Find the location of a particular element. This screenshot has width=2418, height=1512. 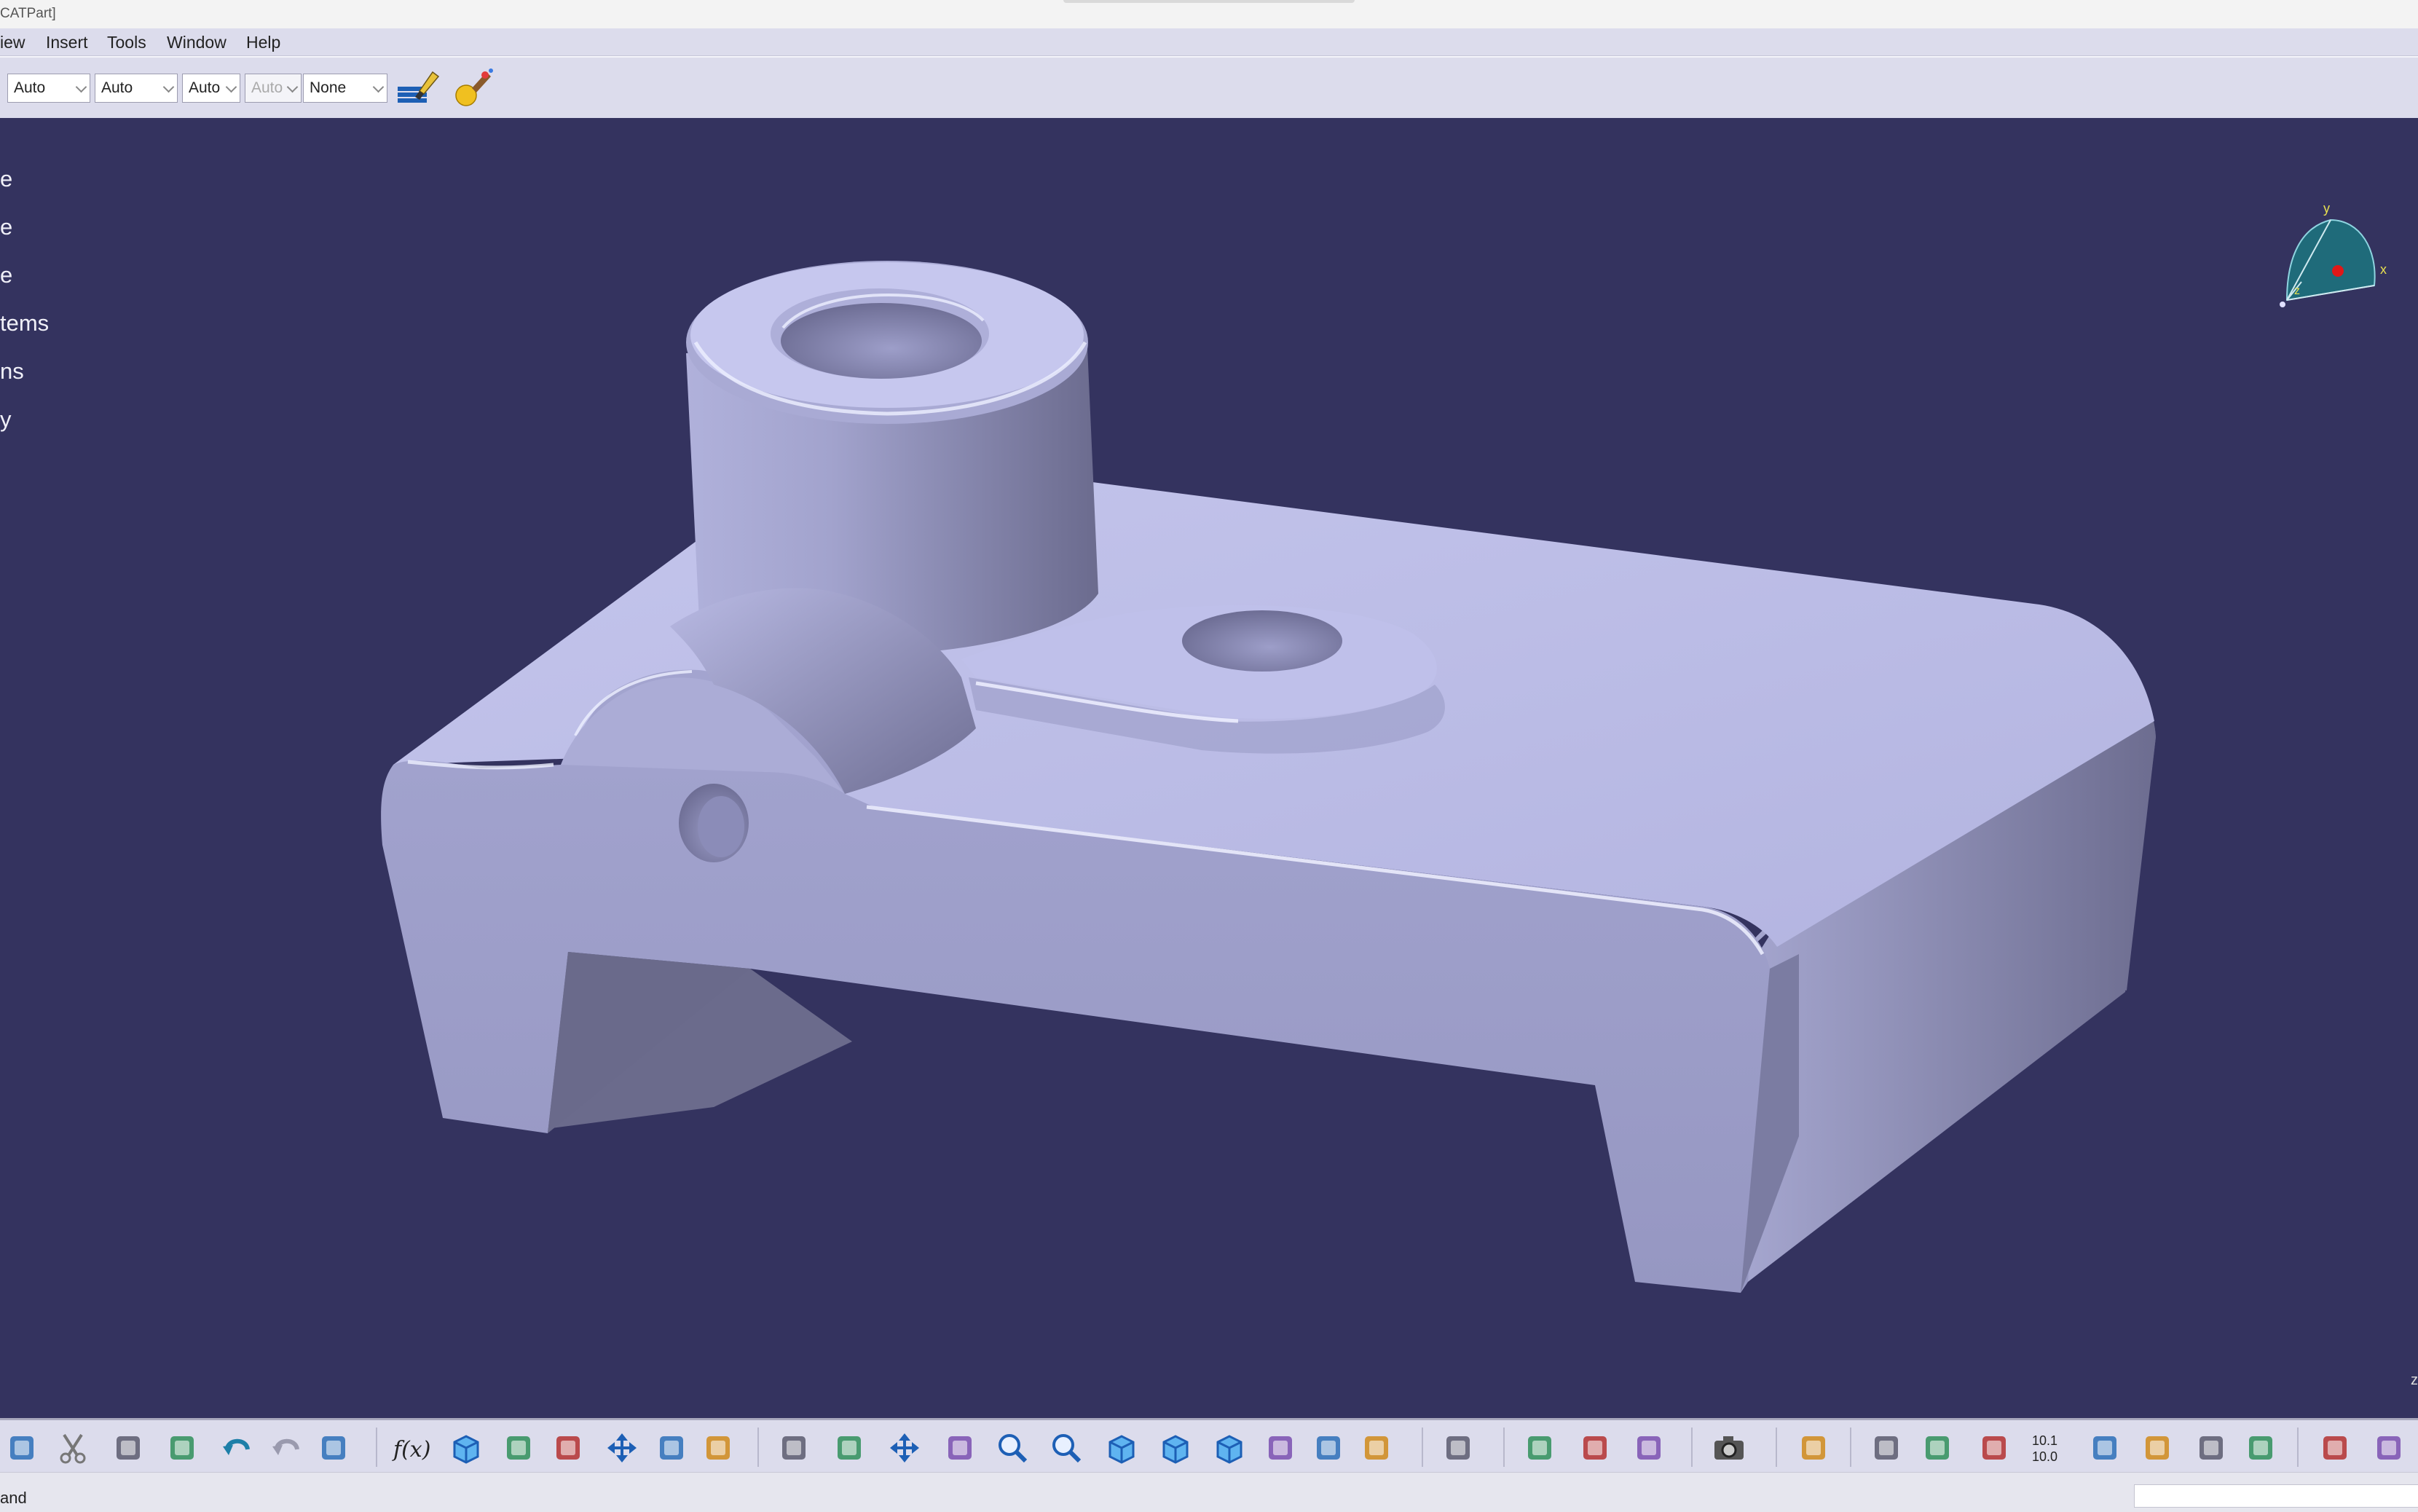

measure-item-icon is located at coordinates (1595, 1448).